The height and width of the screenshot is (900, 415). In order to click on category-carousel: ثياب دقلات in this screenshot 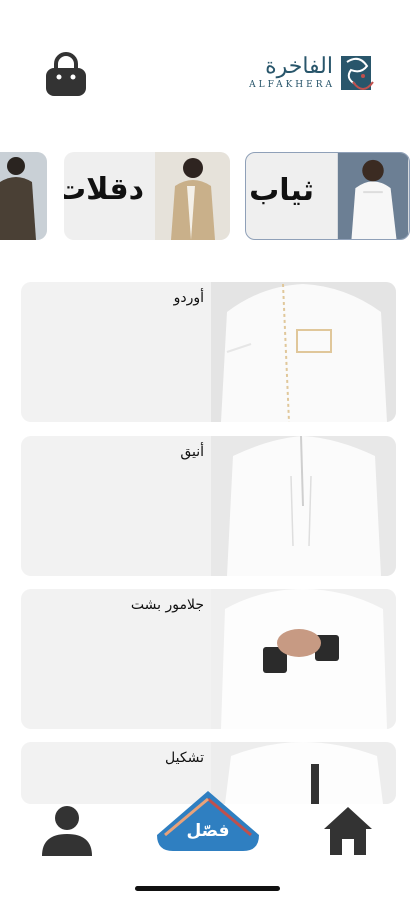, I will do `click(207, 197)`.